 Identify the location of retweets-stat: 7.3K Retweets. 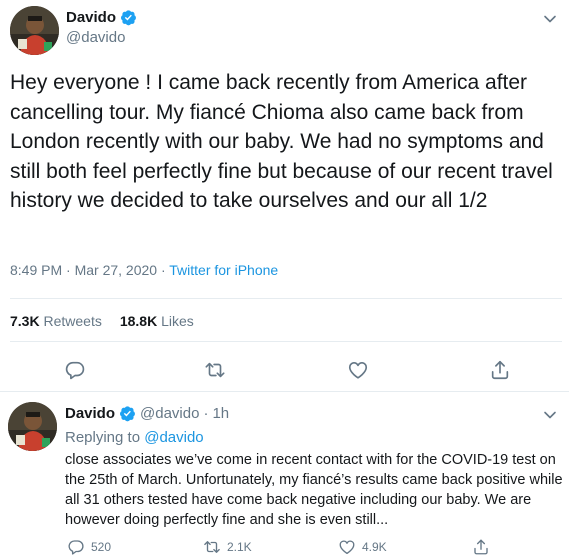
(56, 321).